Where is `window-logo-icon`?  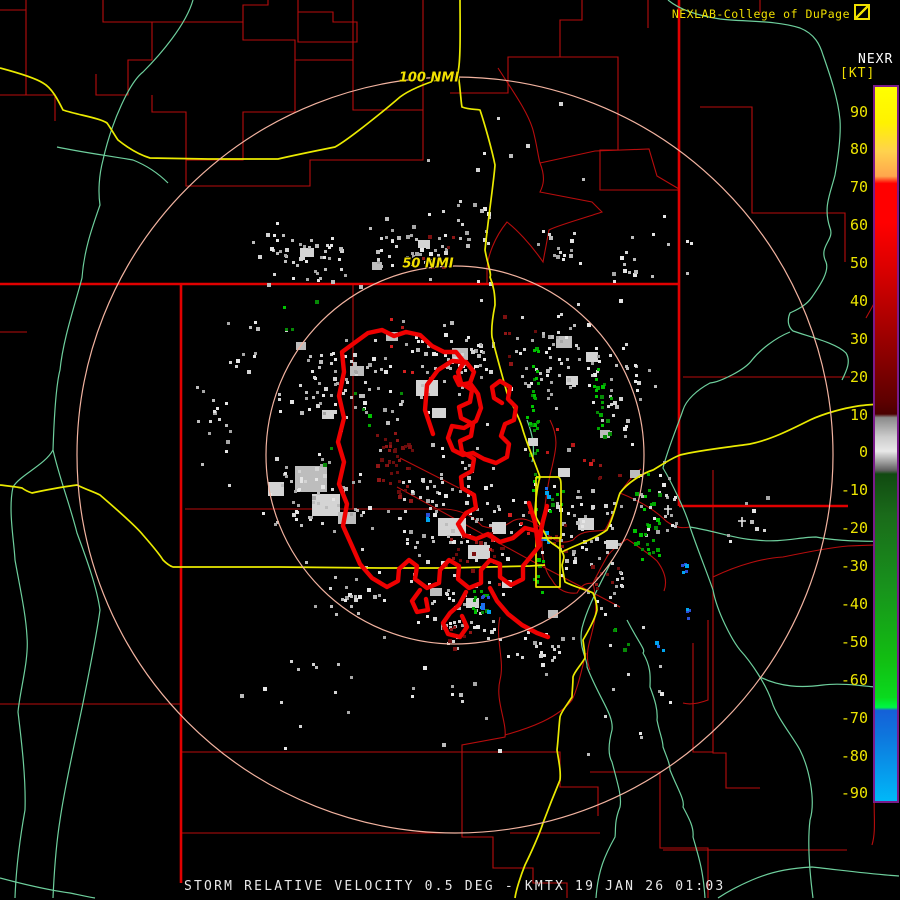
window-logo-icon is located at coordinates (862, 12).